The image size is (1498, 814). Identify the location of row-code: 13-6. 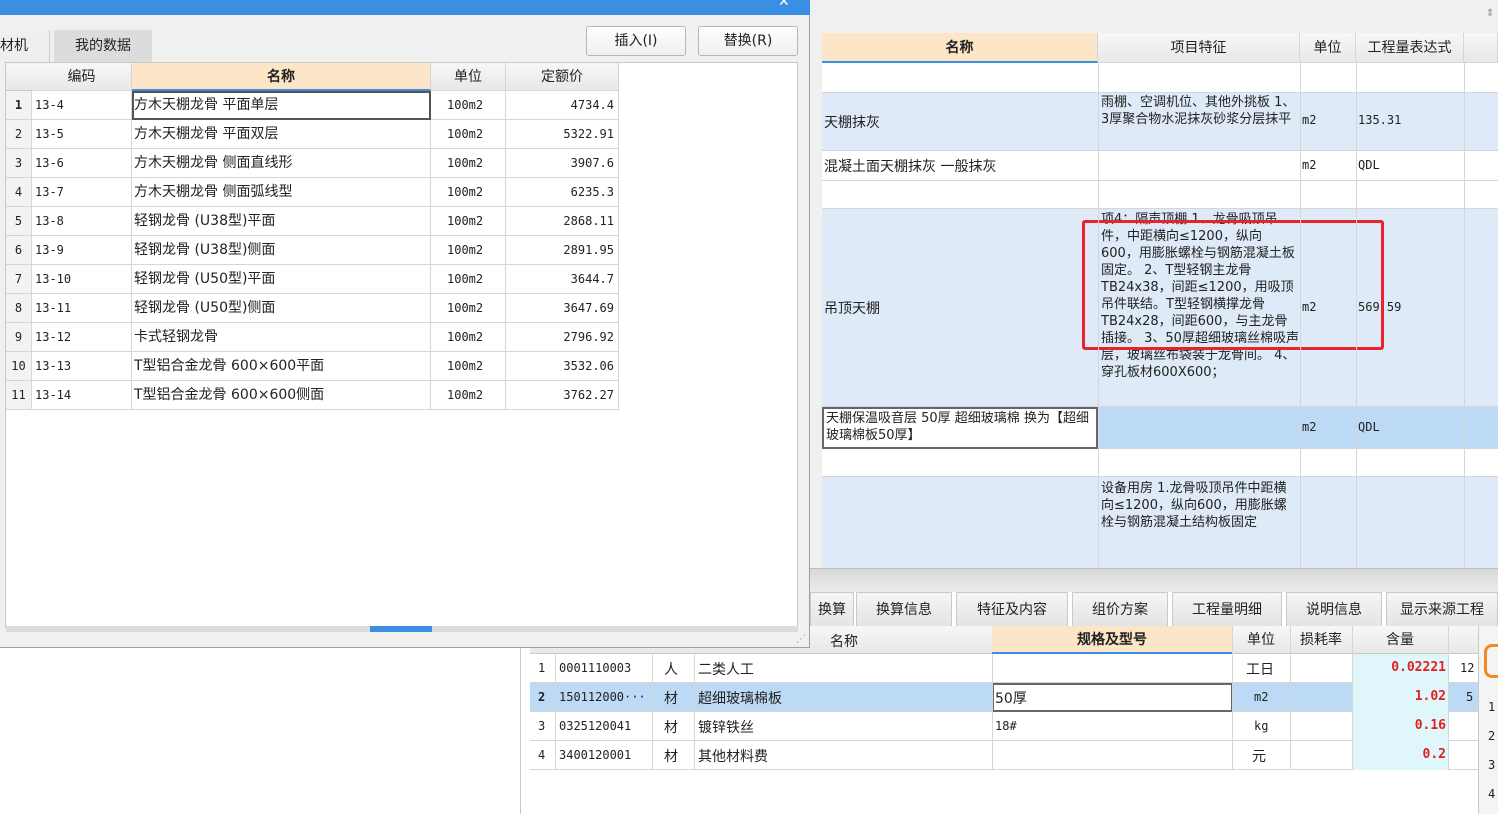
(82, 163).